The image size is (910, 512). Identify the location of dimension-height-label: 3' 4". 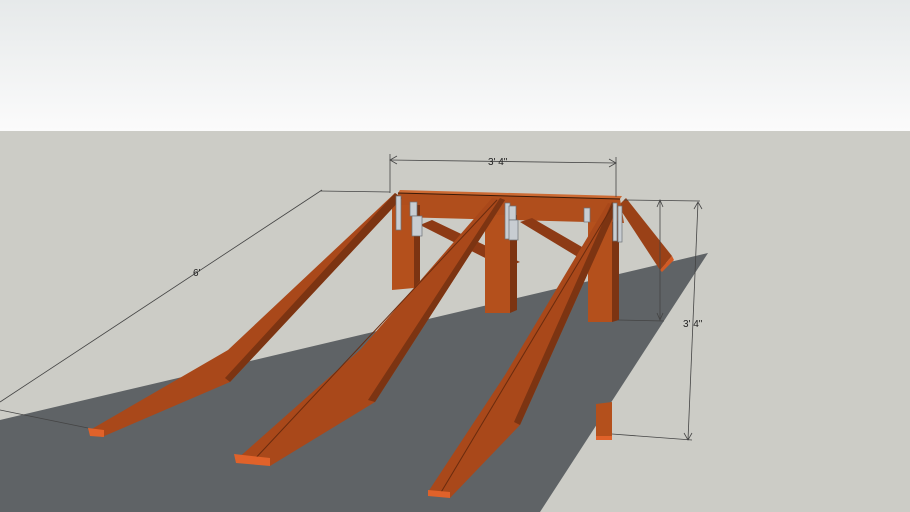
(693, 324).